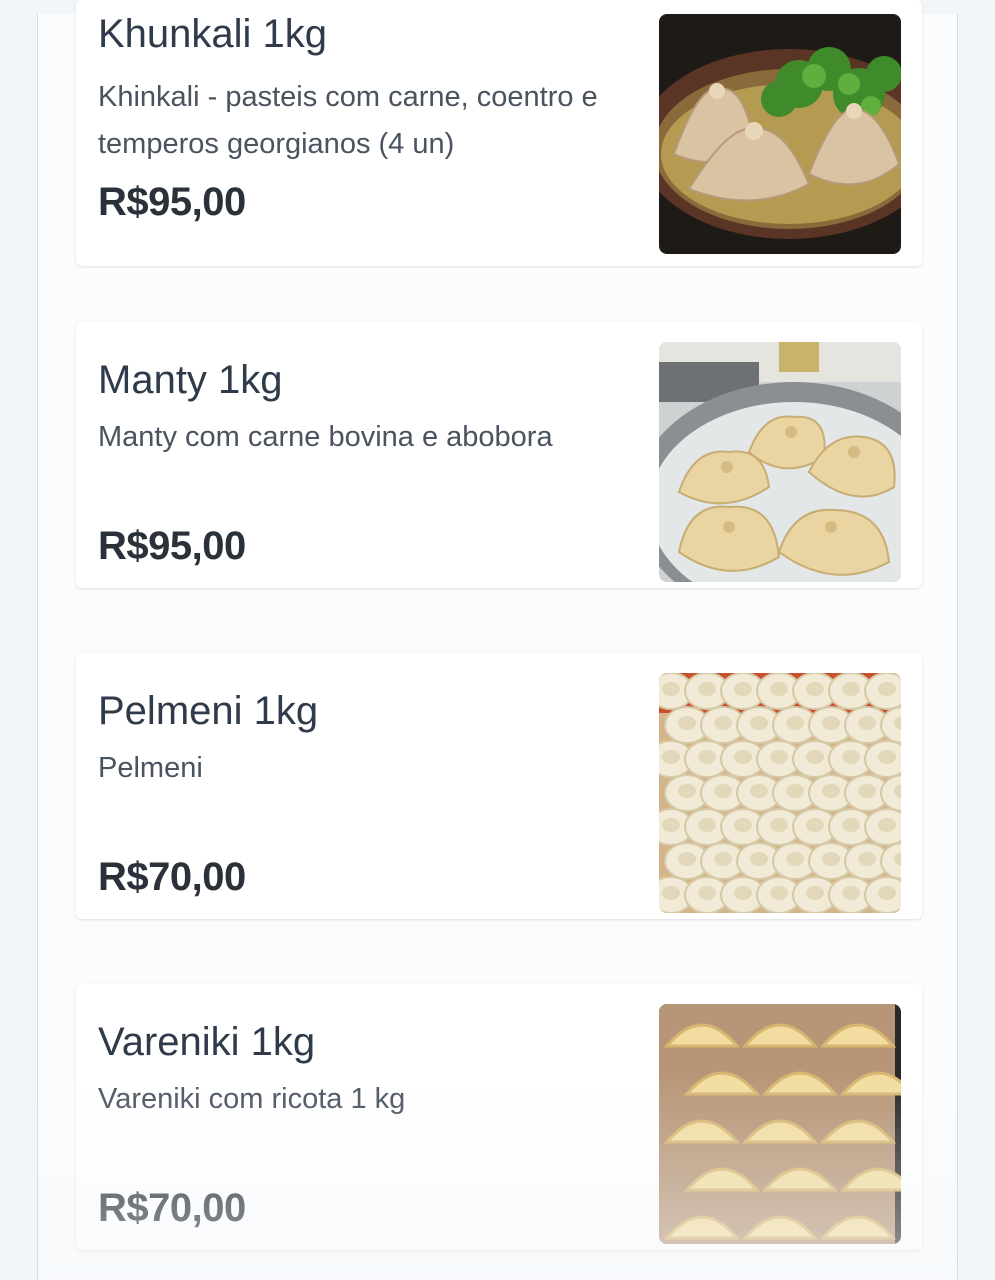 This screenshot has width=995, height=1280. I want to click on menu-item-title: Khunkali 1kg, so click(213, 34).